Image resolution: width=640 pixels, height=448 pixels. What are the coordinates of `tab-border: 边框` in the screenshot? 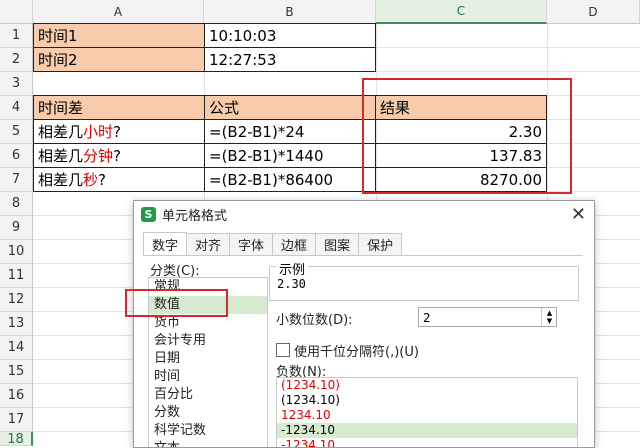 It's located at (294, 244).